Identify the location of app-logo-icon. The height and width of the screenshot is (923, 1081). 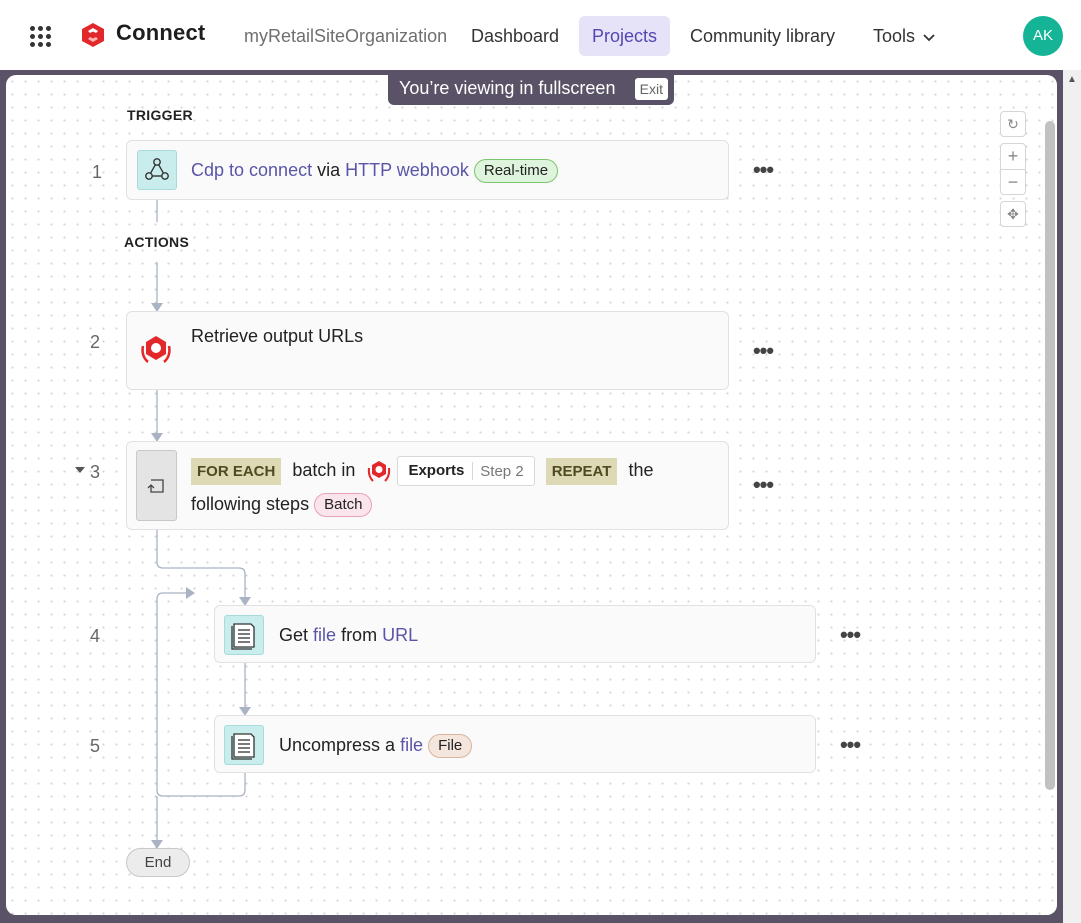
(156, 349).